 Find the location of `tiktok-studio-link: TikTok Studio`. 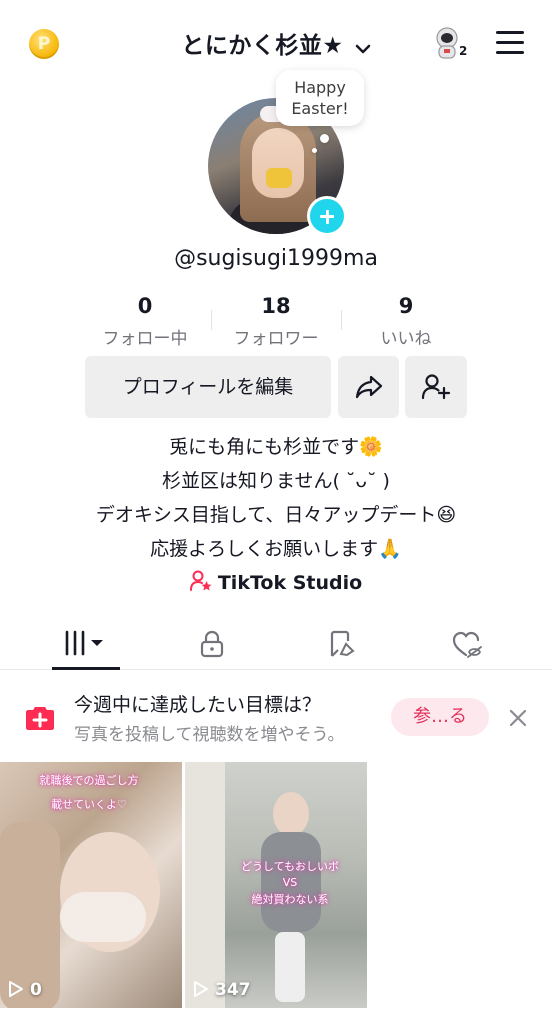

tiktok-studio-link: TikTok Studio is located at coordinates (276, 582).